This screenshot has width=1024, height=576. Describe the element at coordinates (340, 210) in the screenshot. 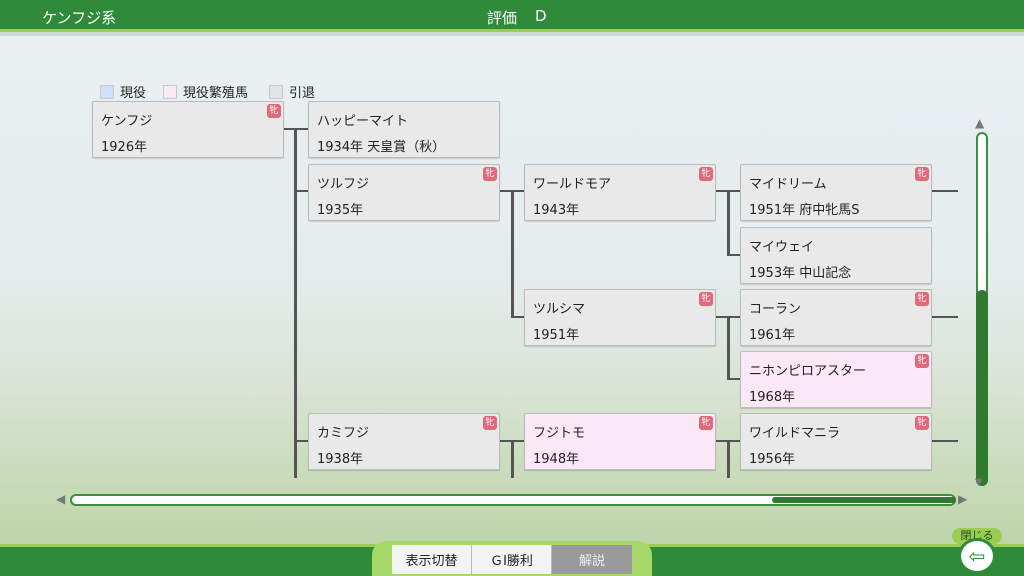

I see `horse-info: 1935年` at that location.